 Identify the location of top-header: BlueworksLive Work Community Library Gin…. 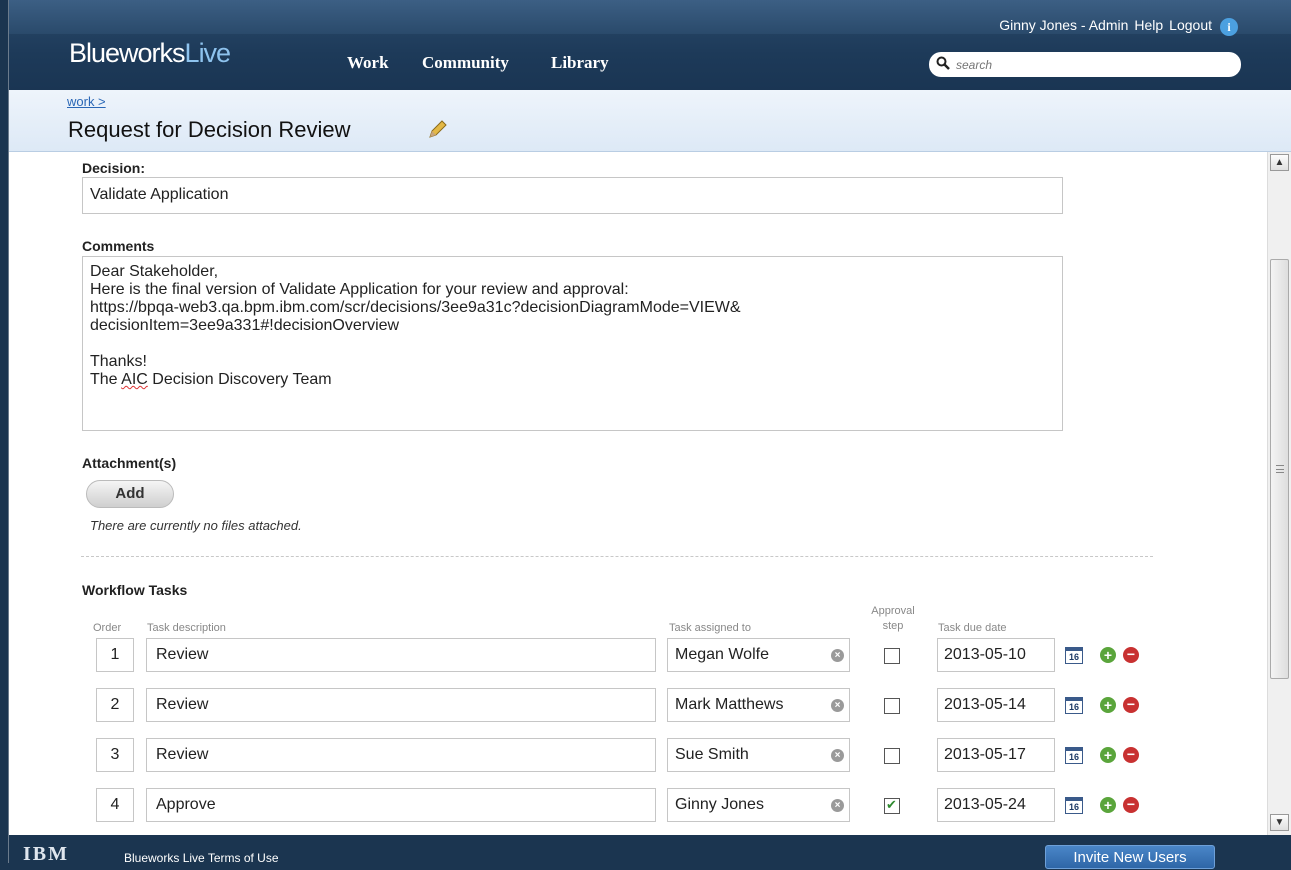
(650, 45).